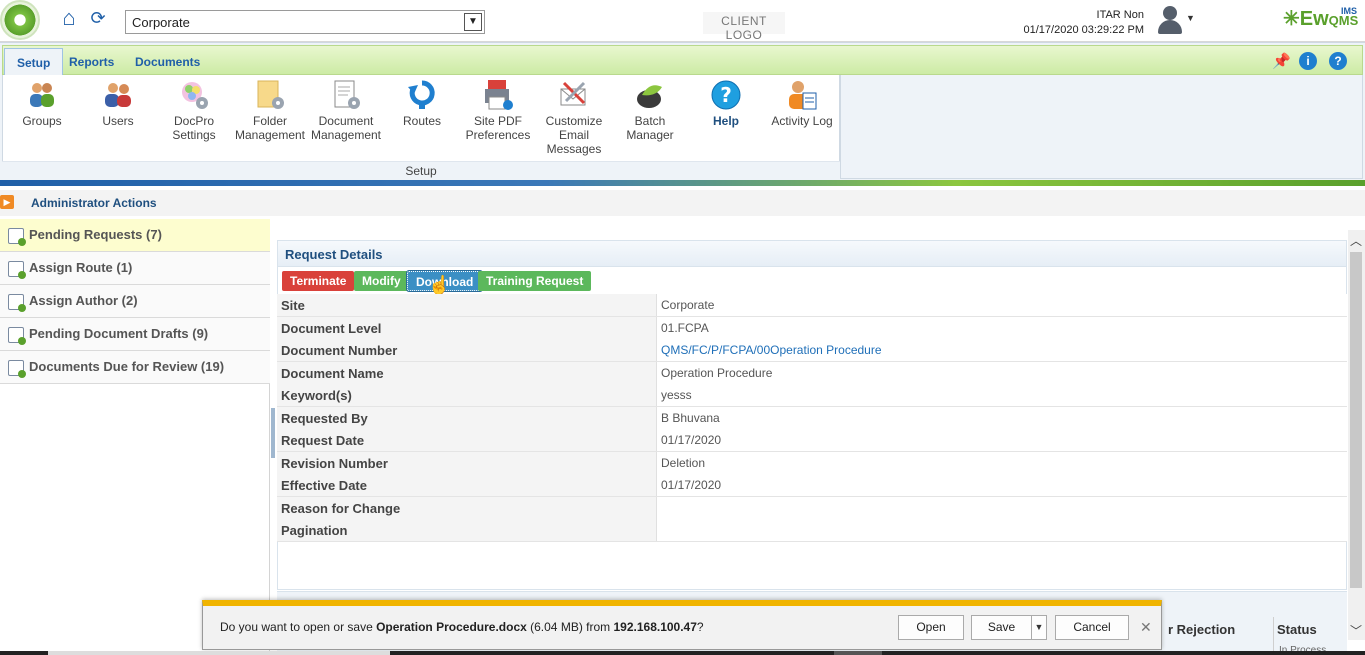  Describe the element at coordinates (1092, 627) in the screenshot. I see `cancel-button: Cancel` at that location.